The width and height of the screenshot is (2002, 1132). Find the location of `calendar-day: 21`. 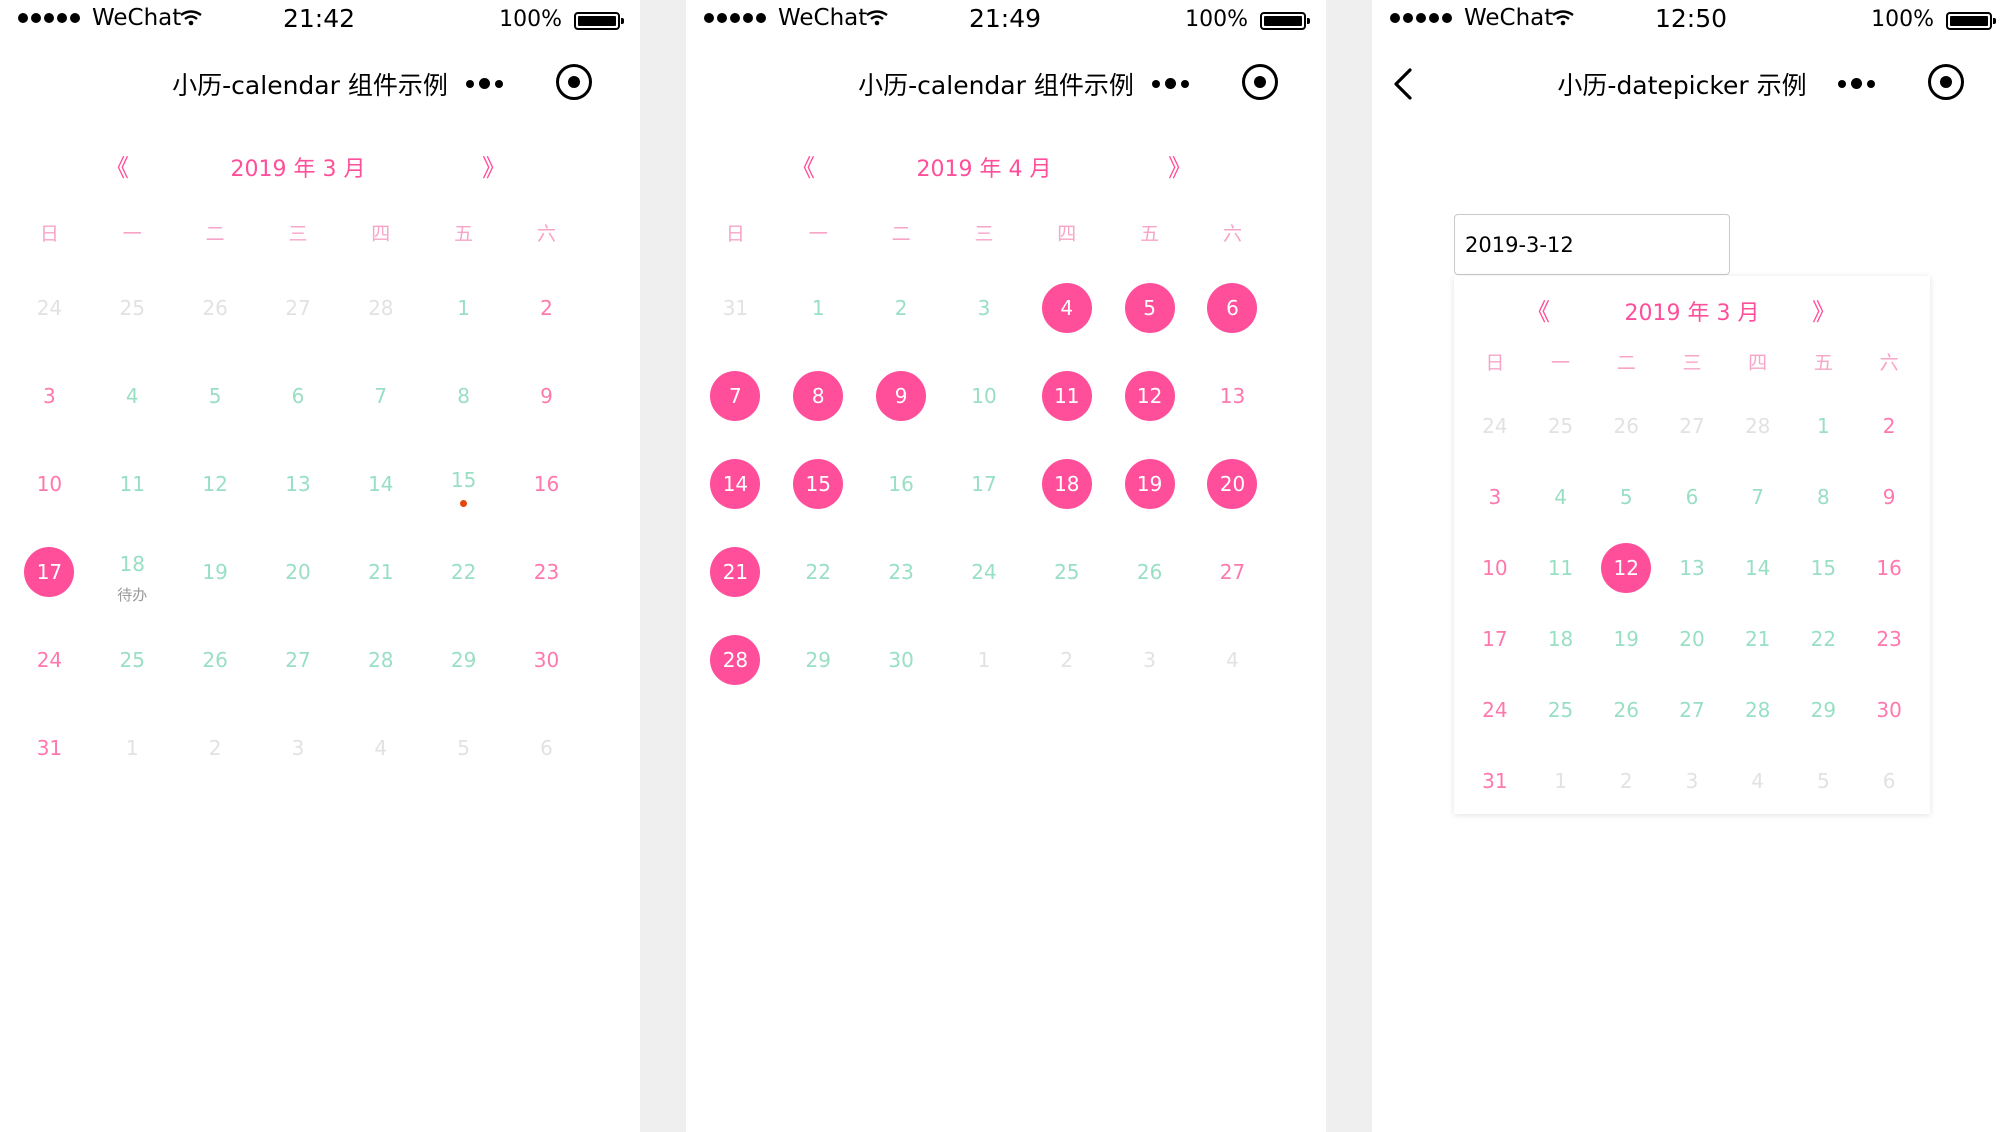

calendar-day: 21 is located at coordinates (735, 572).